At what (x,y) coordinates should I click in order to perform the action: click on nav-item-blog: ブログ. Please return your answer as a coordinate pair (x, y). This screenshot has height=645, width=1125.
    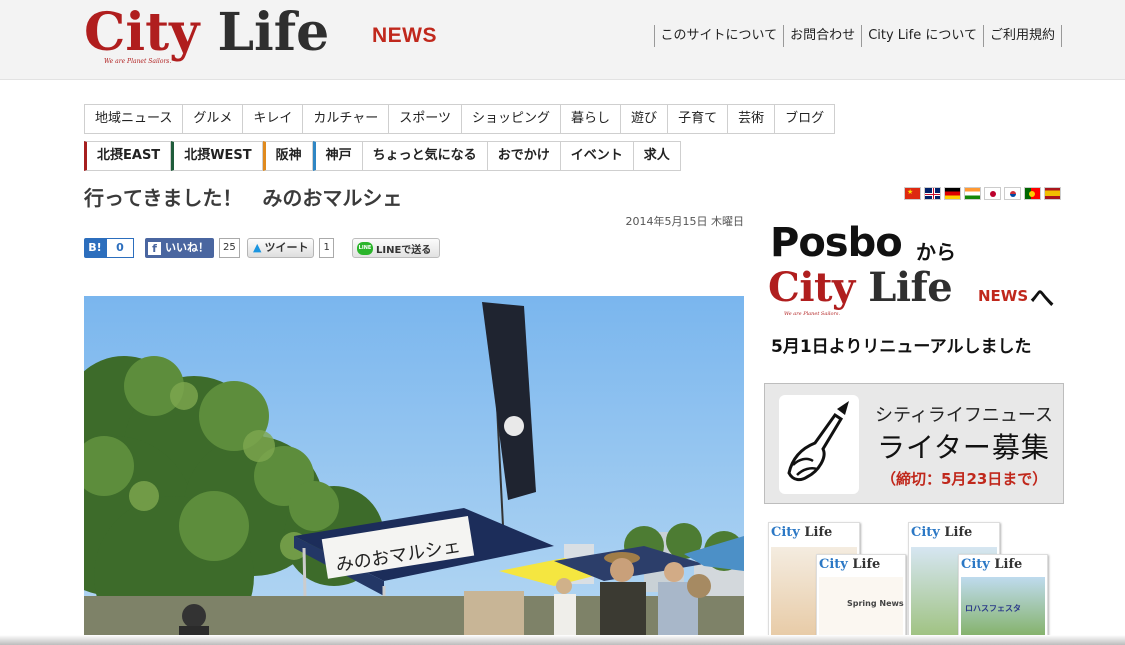
    Looking at the image, I should click on (805, 119).